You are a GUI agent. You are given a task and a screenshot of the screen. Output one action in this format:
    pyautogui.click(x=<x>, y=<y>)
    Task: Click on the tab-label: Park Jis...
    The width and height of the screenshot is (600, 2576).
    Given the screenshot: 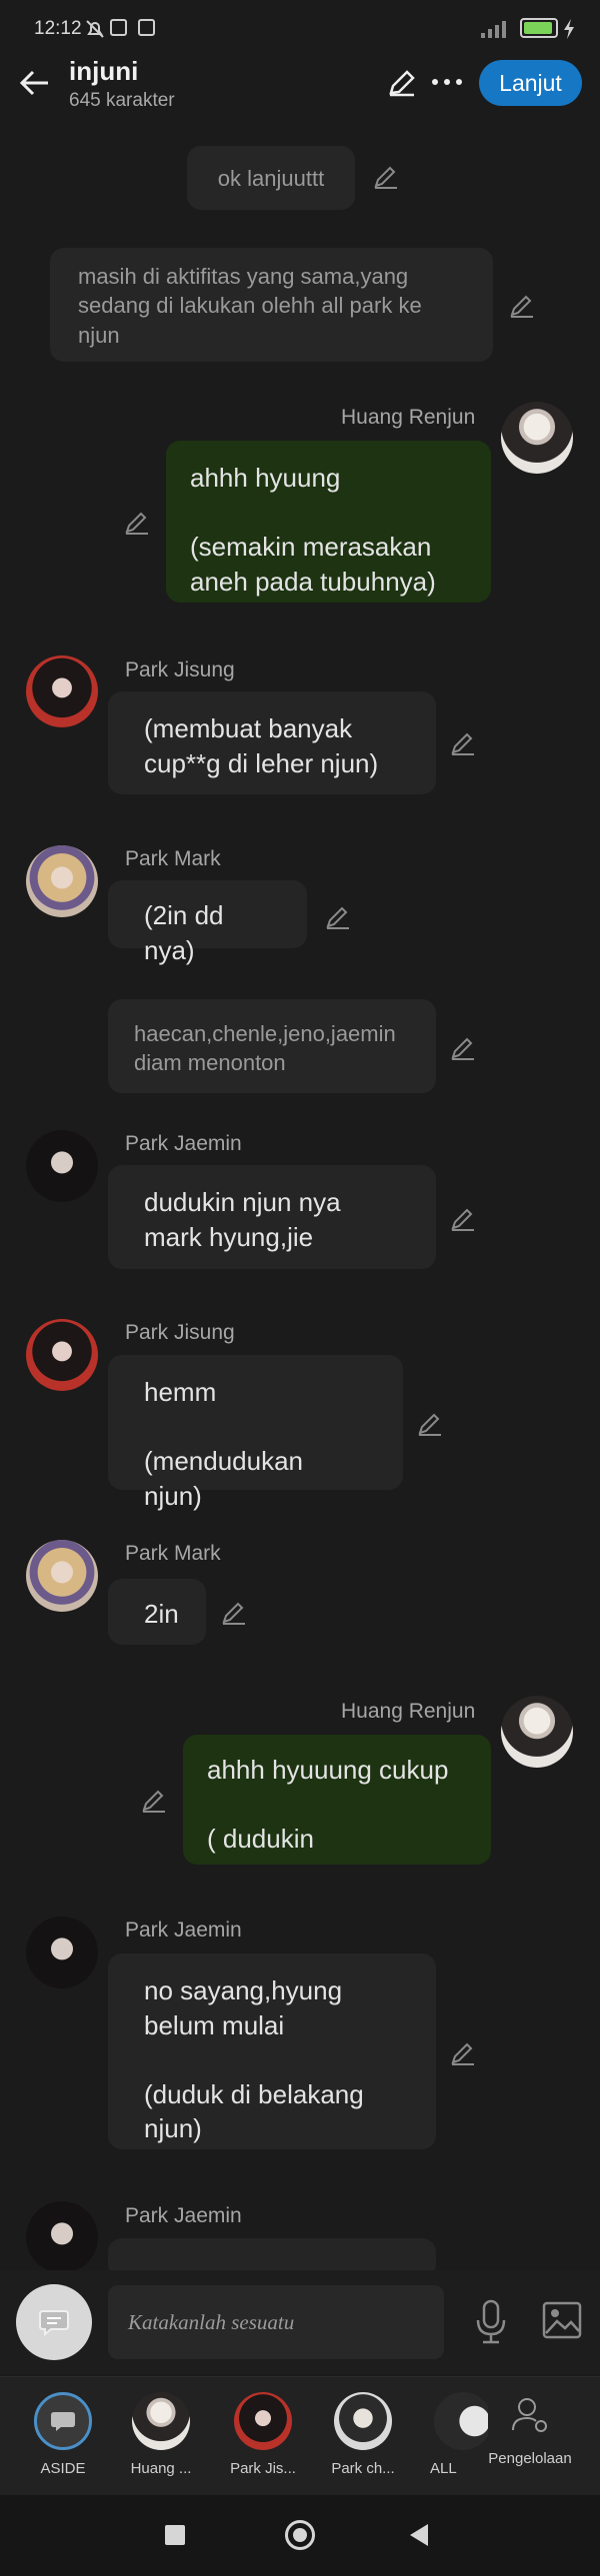 What is the action you would take?
    pyautogui.click(x=263, y=2468)
    